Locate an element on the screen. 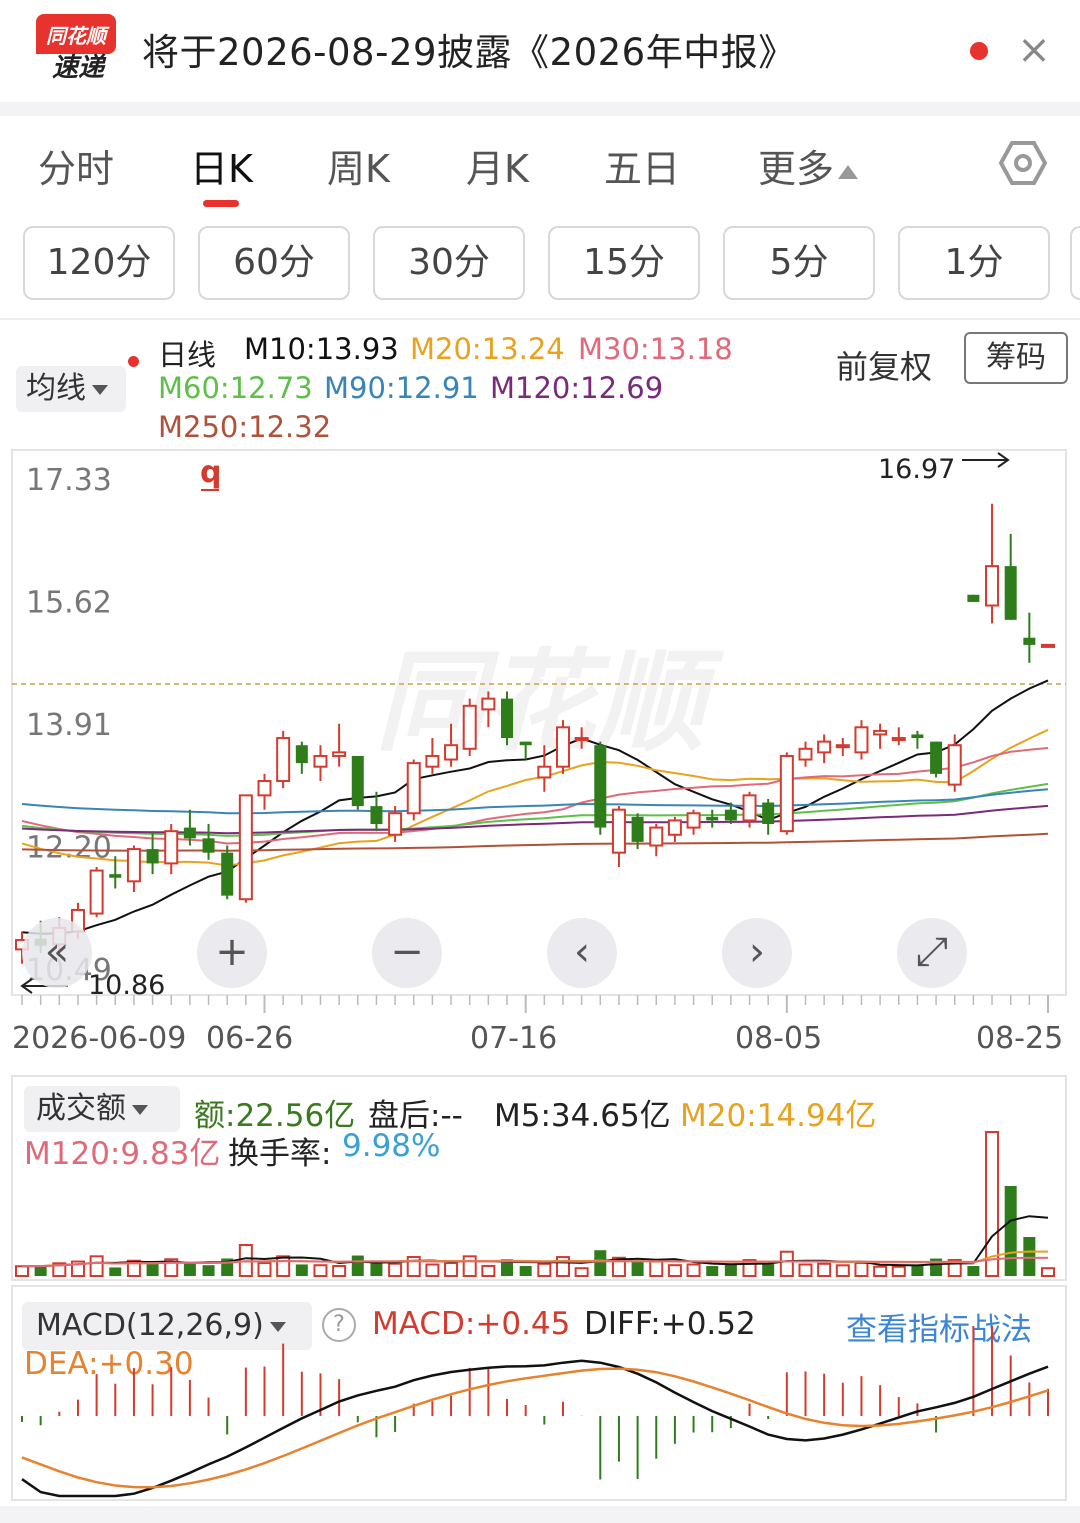 Image resolution: width=1080 pixels, height=1523 pixels. interval-60m-button: 60分 is located at coordinates (274, 263).